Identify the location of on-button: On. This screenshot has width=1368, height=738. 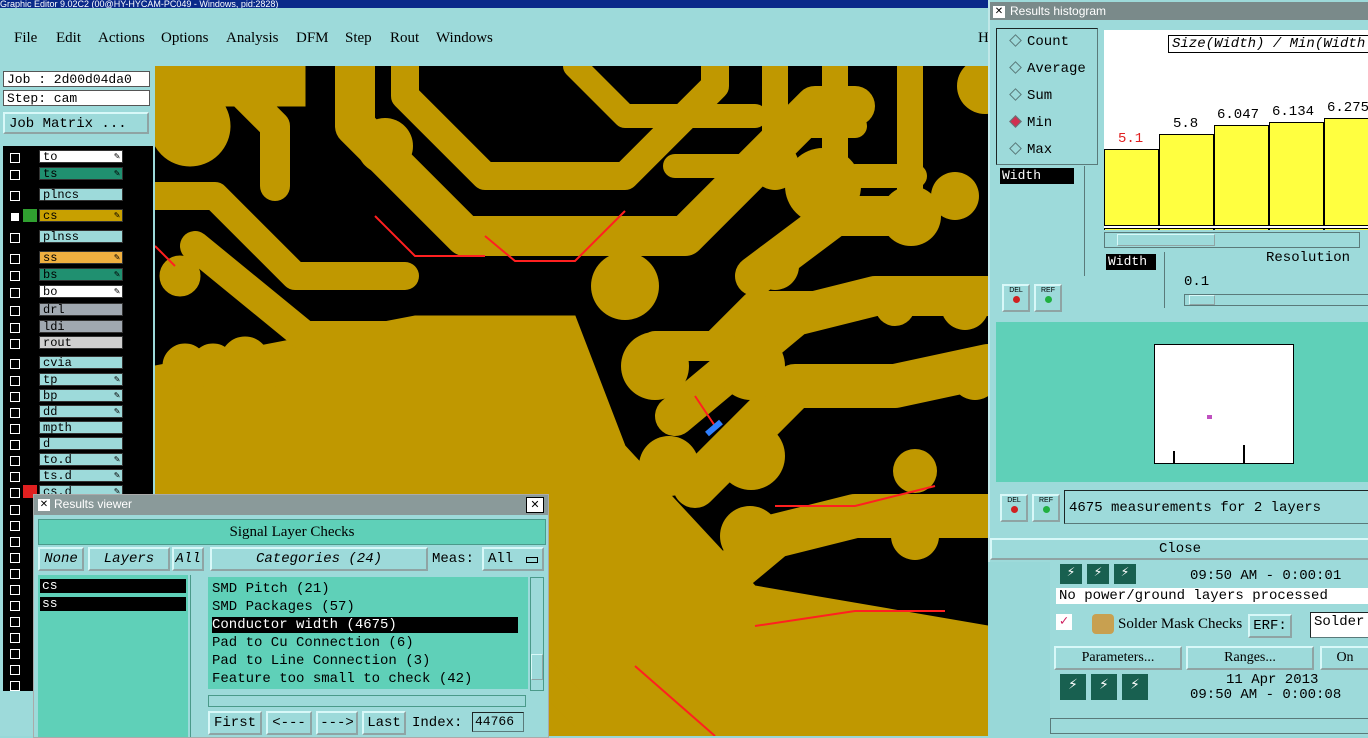
(1344, 658).